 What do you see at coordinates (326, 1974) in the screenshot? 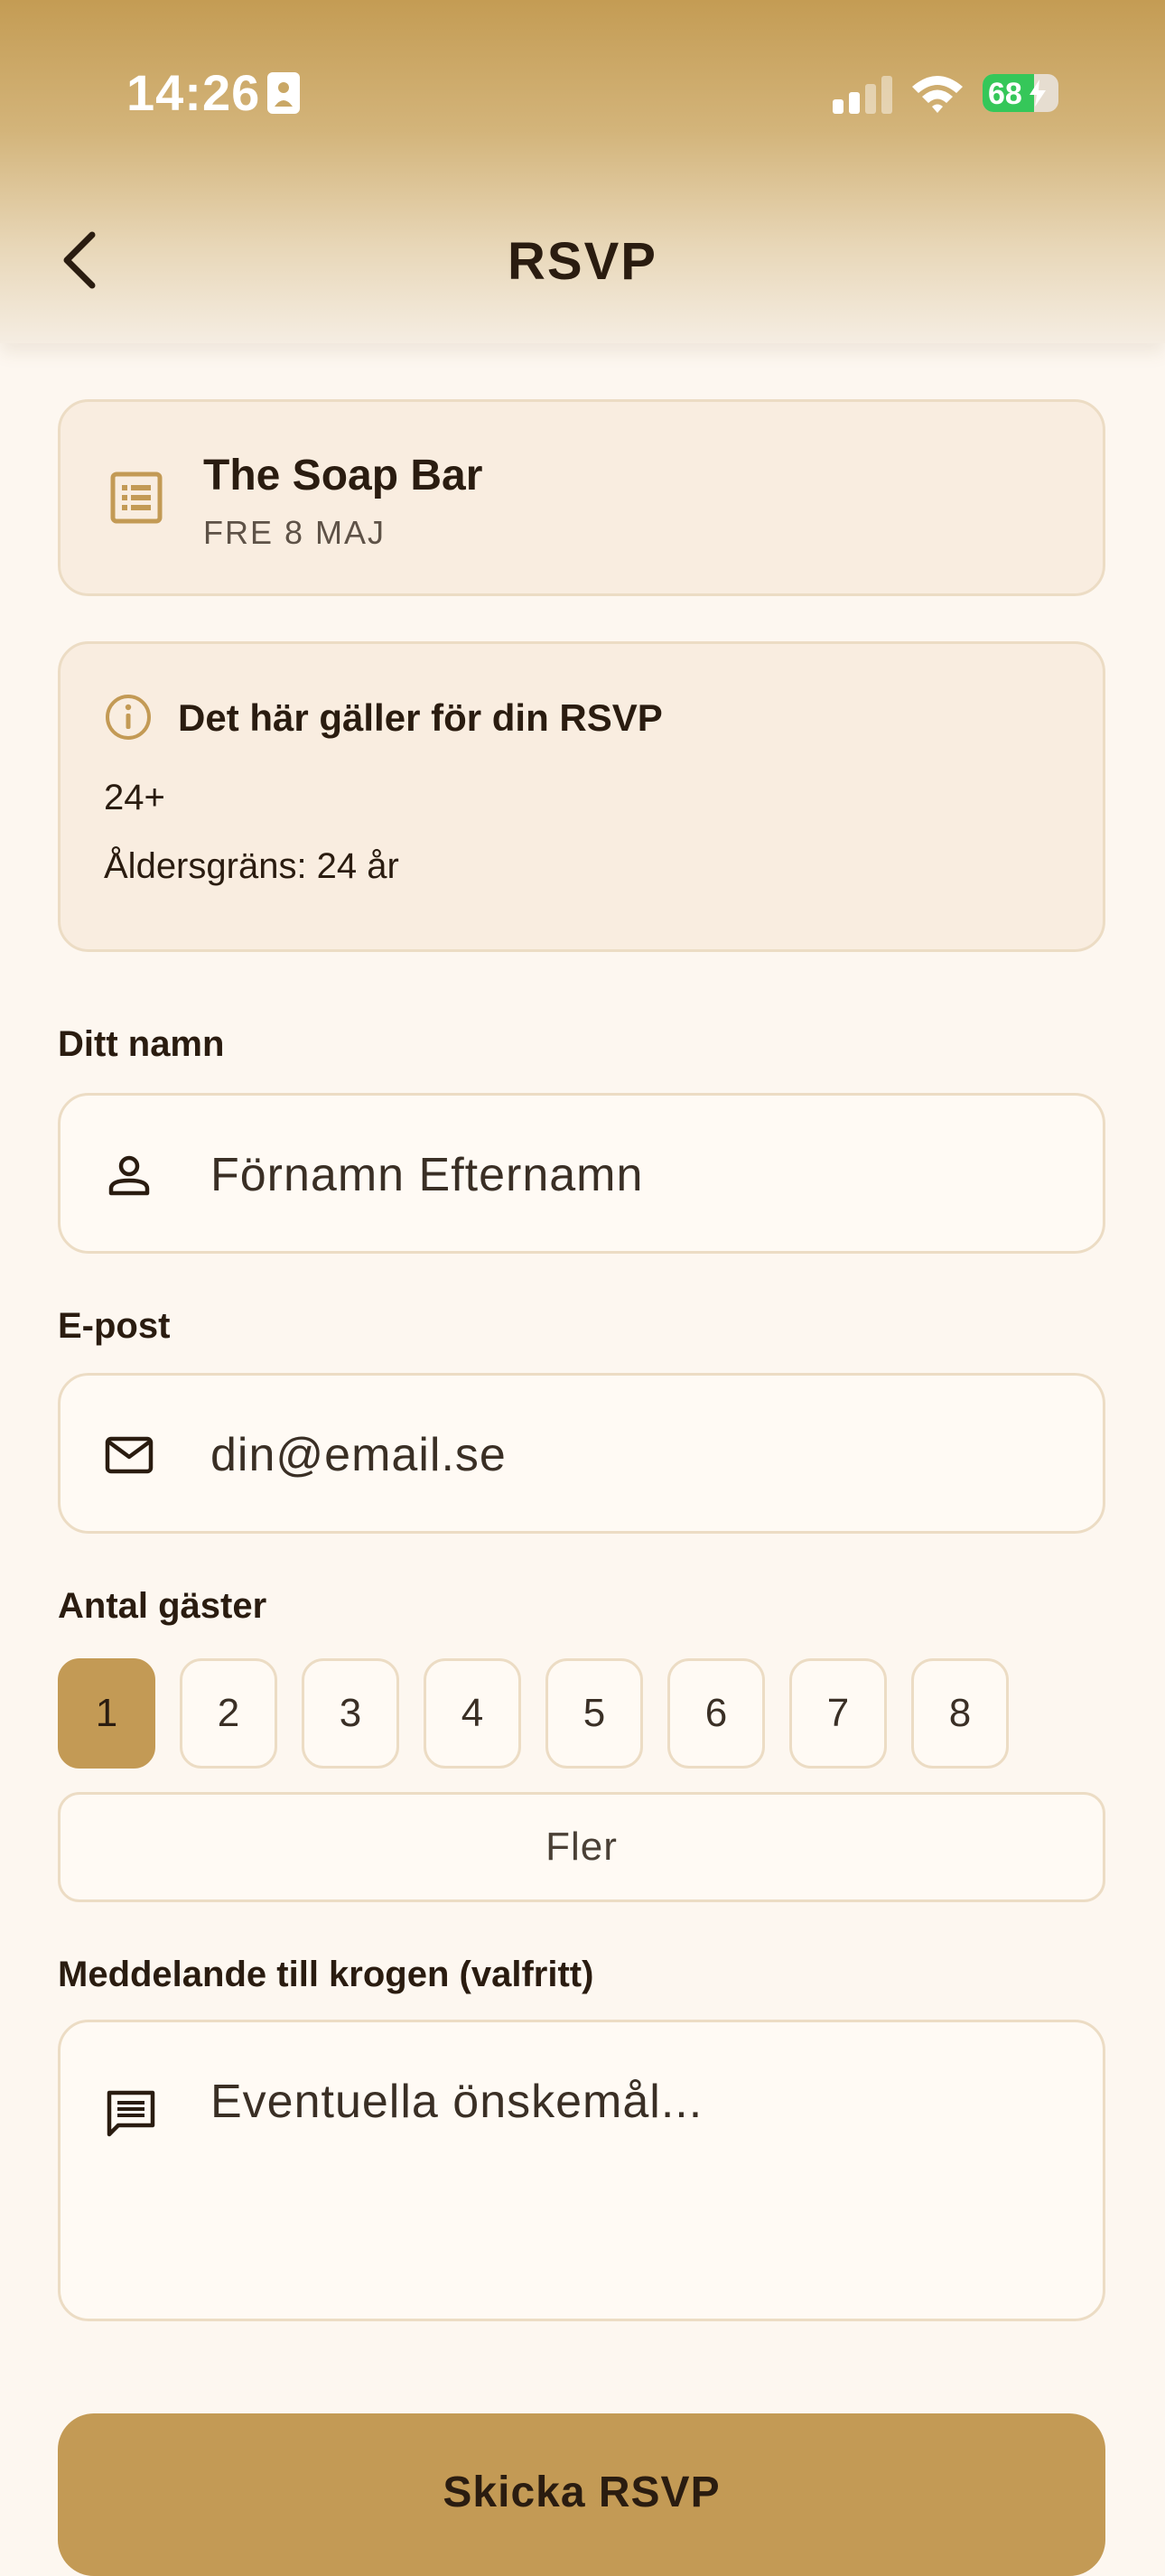
I see `message-label: Meddelande till krogen (valfritt)` at bounding box center [326, 1974].